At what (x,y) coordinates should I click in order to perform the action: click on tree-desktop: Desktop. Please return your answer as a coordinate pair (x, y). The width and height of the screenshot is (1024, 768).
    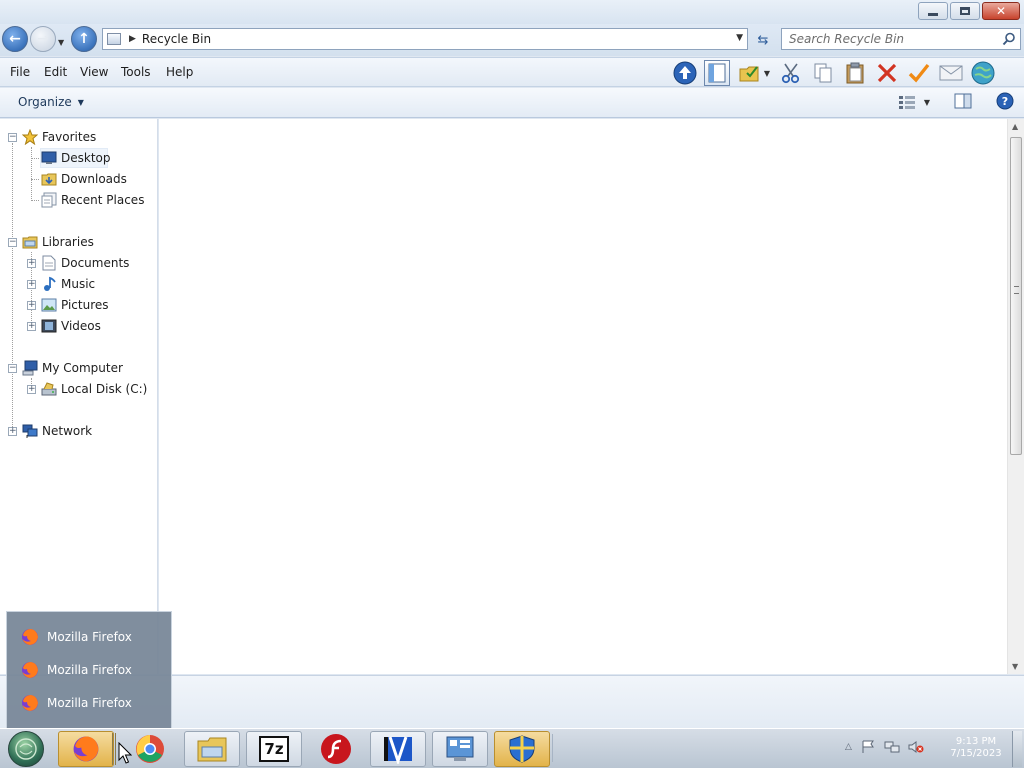
    Looking at the image, I should click on (75, 158).